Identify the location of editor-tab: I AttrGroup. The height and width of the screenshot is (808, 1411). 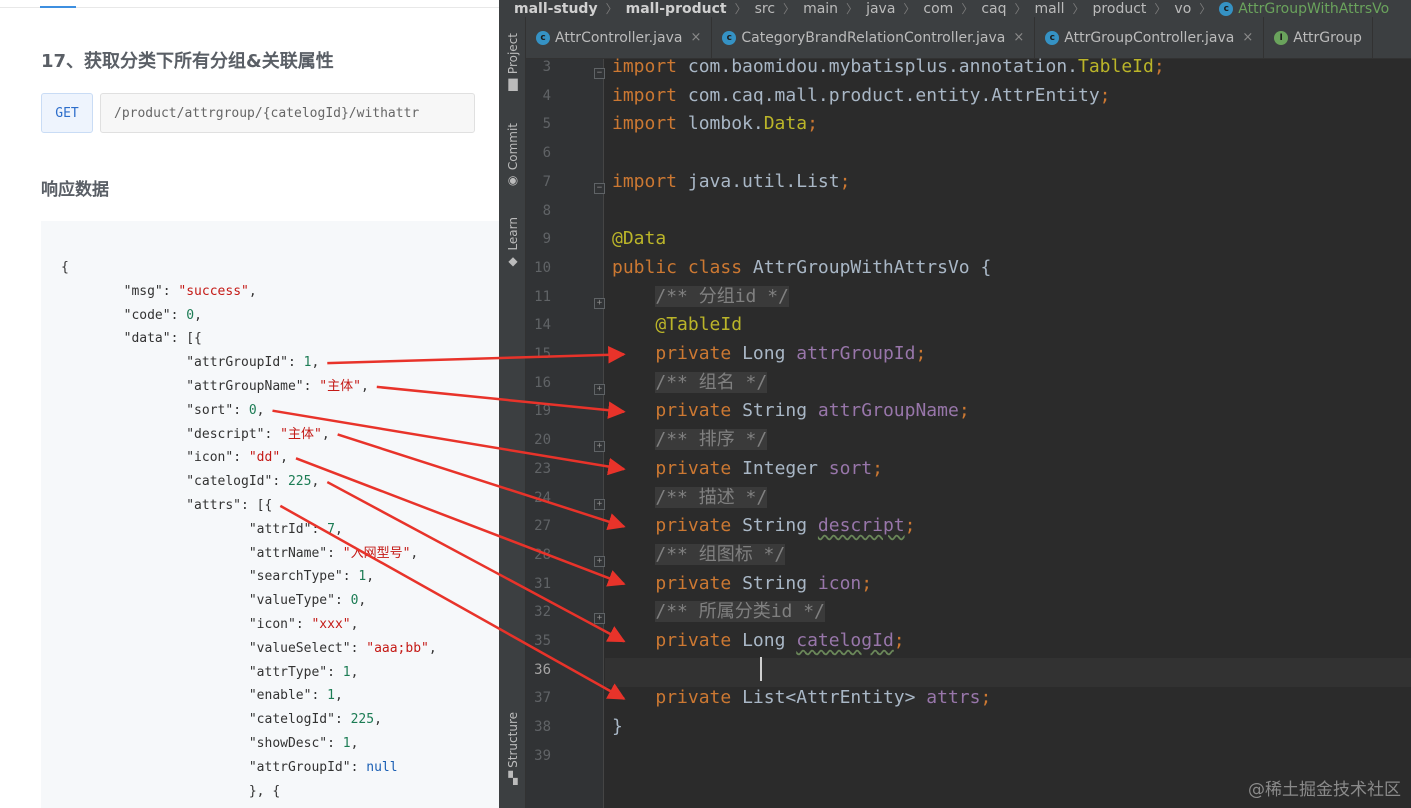
(1318, 37).